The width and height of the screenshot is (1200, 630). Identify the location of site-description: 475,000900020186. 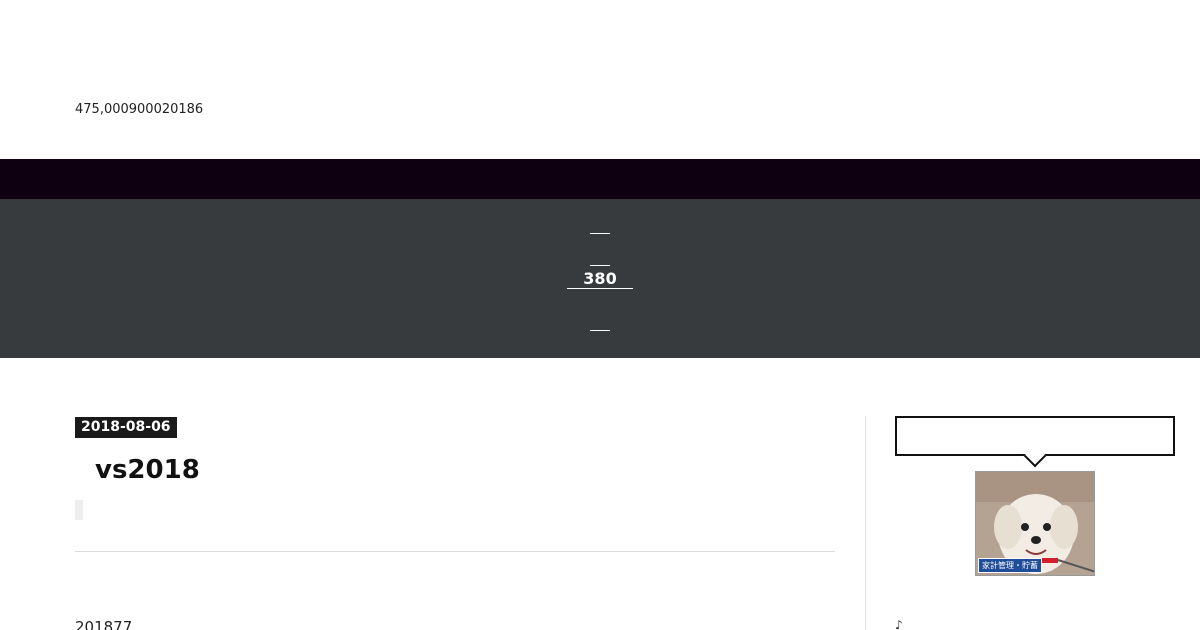
(139, 109).